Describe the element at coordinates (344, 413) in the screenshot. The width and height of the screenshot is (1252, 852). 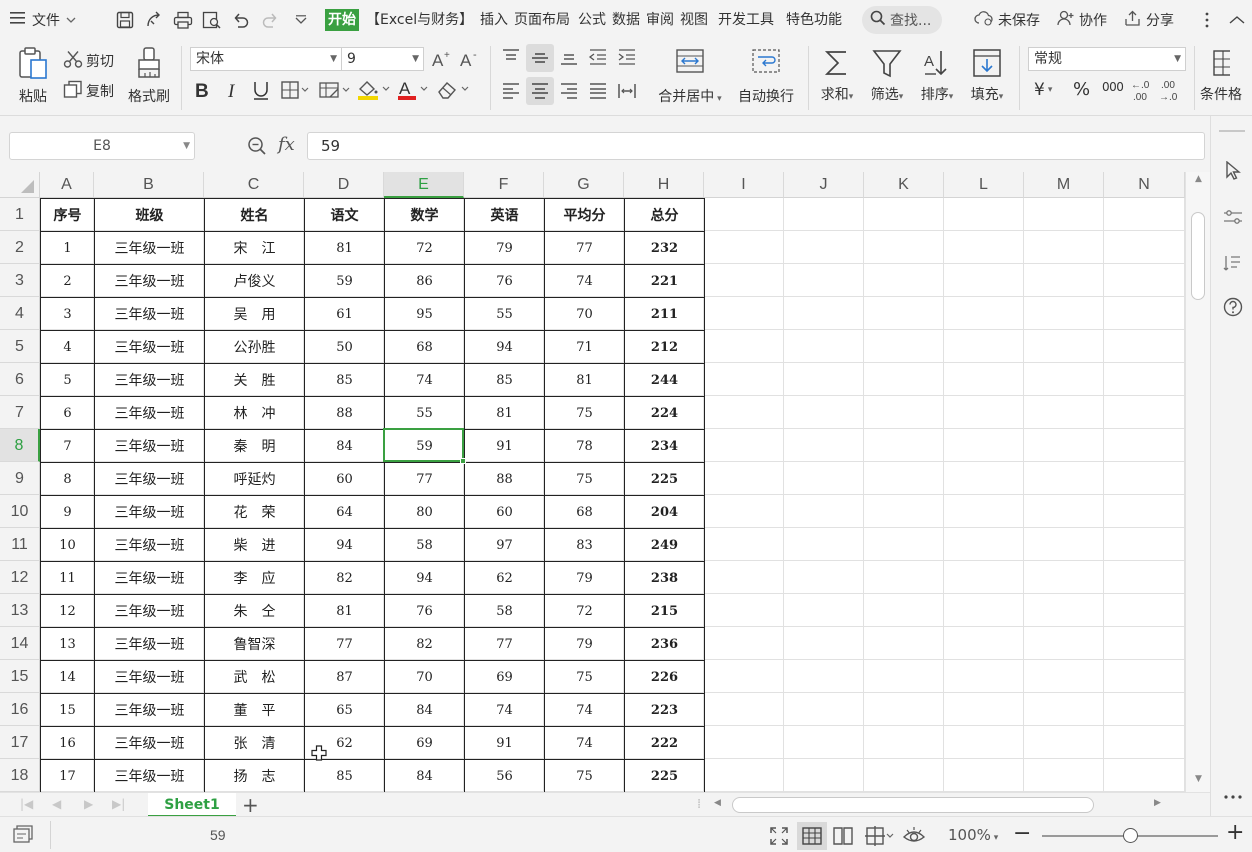
I see `table-cell: 88` at that location.